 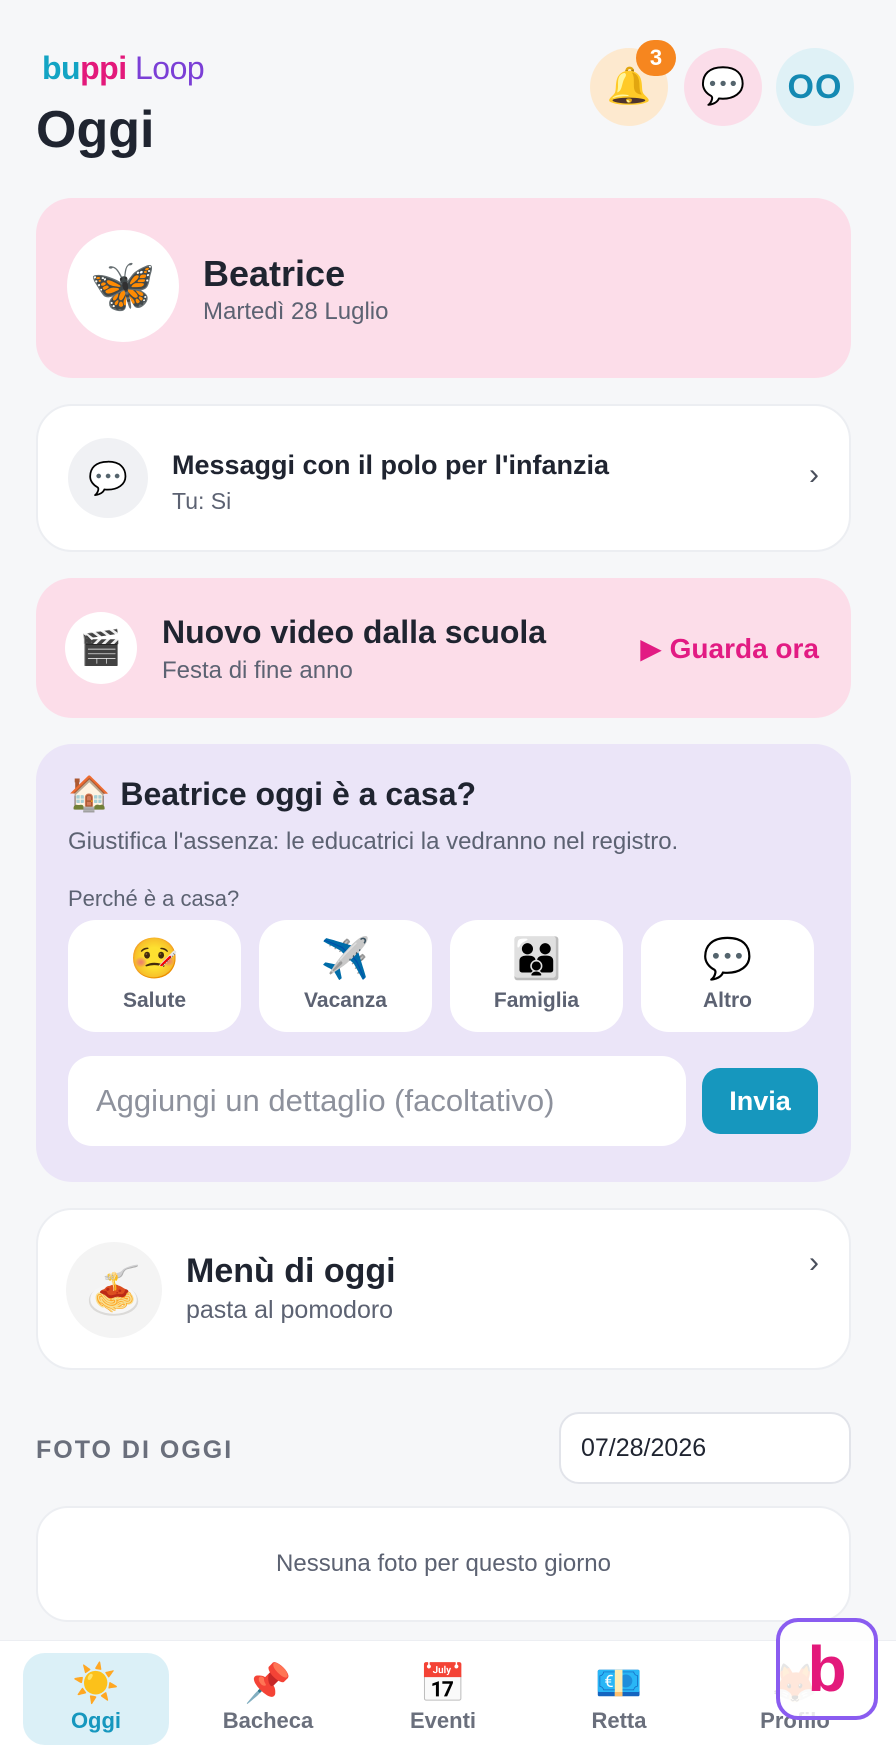 What do you see at coordinates (656, 58) in the screenshot?
I see `notification-count-badge: 3` at bounding box center [656, 58].